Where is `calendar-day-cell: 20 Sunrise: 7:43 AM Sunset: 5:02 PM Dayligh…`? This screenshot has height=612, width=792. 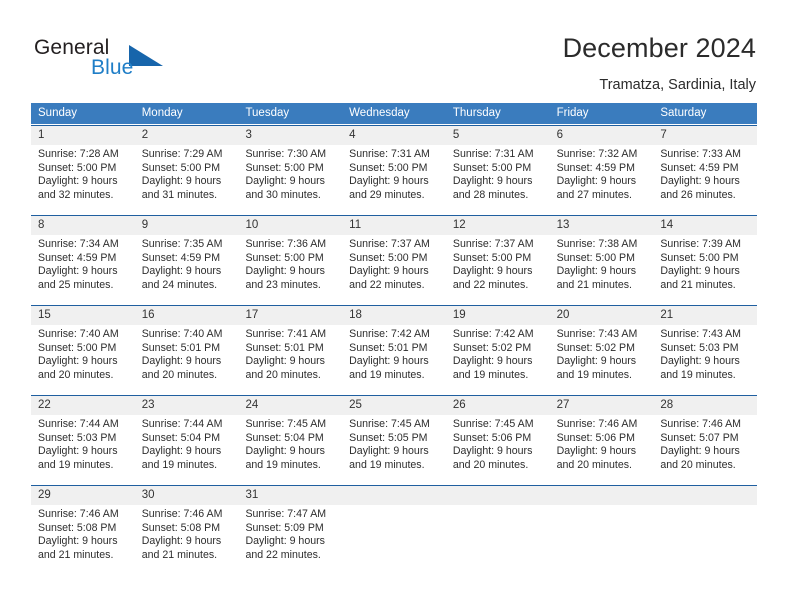
calendar-day-cell: 20 Sunrise: 7:43 AM Sunset: 5:02 PM Dayligh… is located at coordinates (601, 346).